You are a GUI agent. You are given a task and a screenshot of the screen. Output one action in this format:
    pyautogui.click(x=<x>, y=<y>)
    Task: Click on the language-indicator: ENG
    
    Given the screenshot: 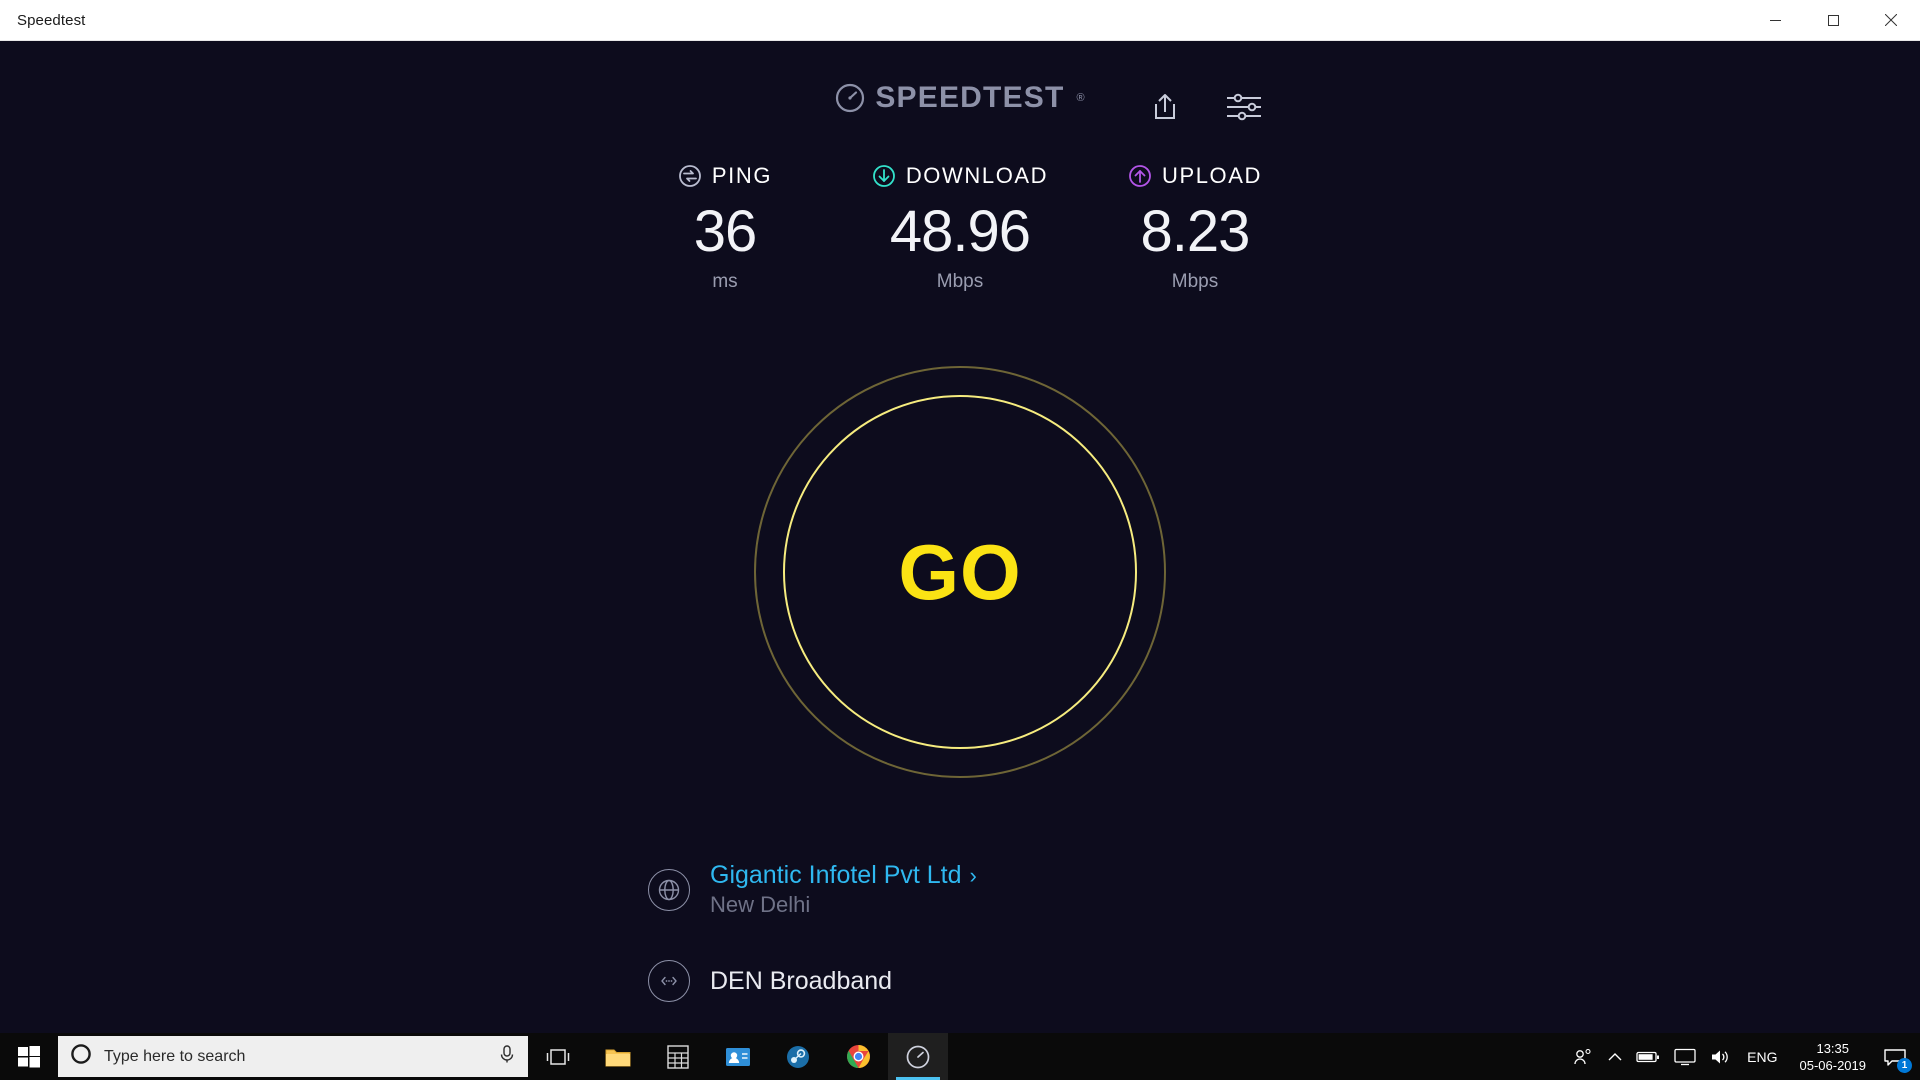 What is the action you would take?
    pyautogui.click(x=1762, y=1057)
    